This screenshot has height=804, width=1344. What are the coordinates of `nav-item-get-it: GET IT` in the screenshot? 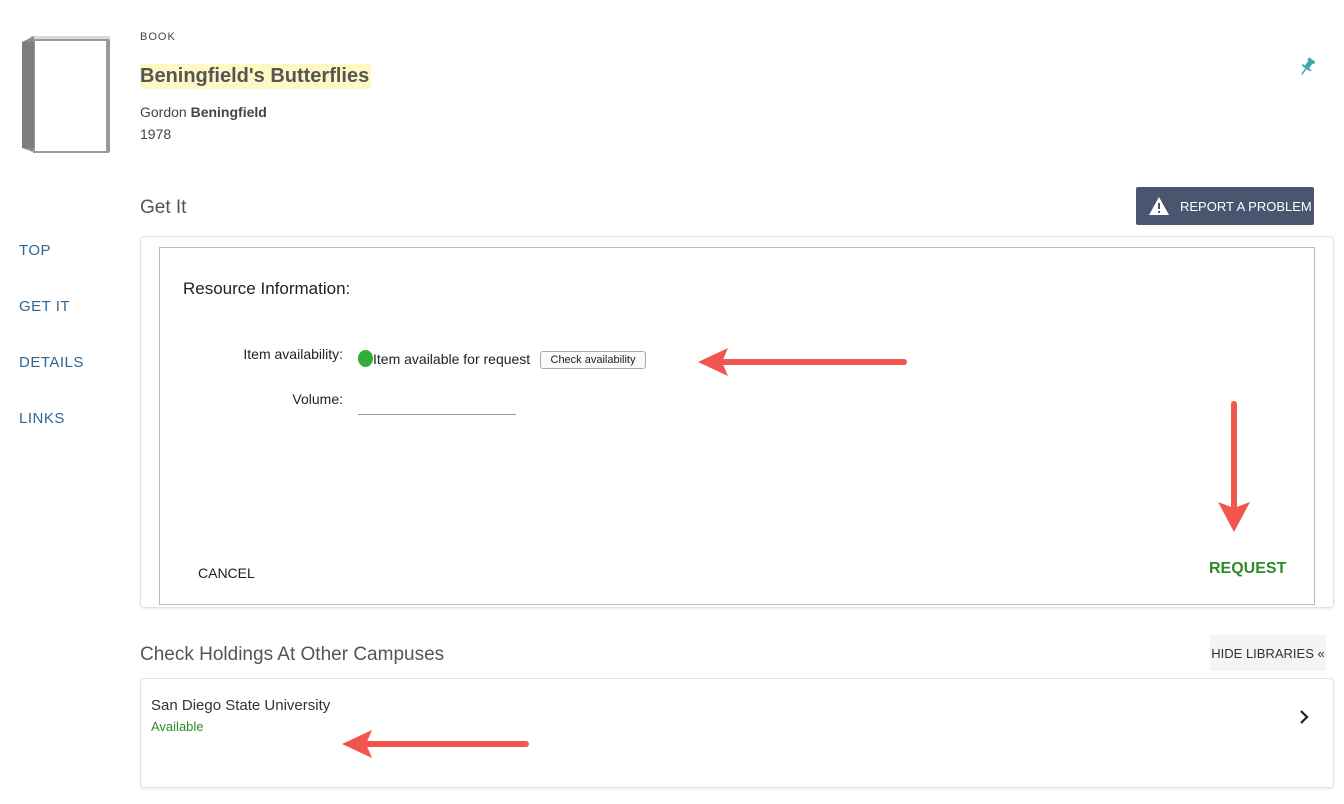 It's located at (44, 306).